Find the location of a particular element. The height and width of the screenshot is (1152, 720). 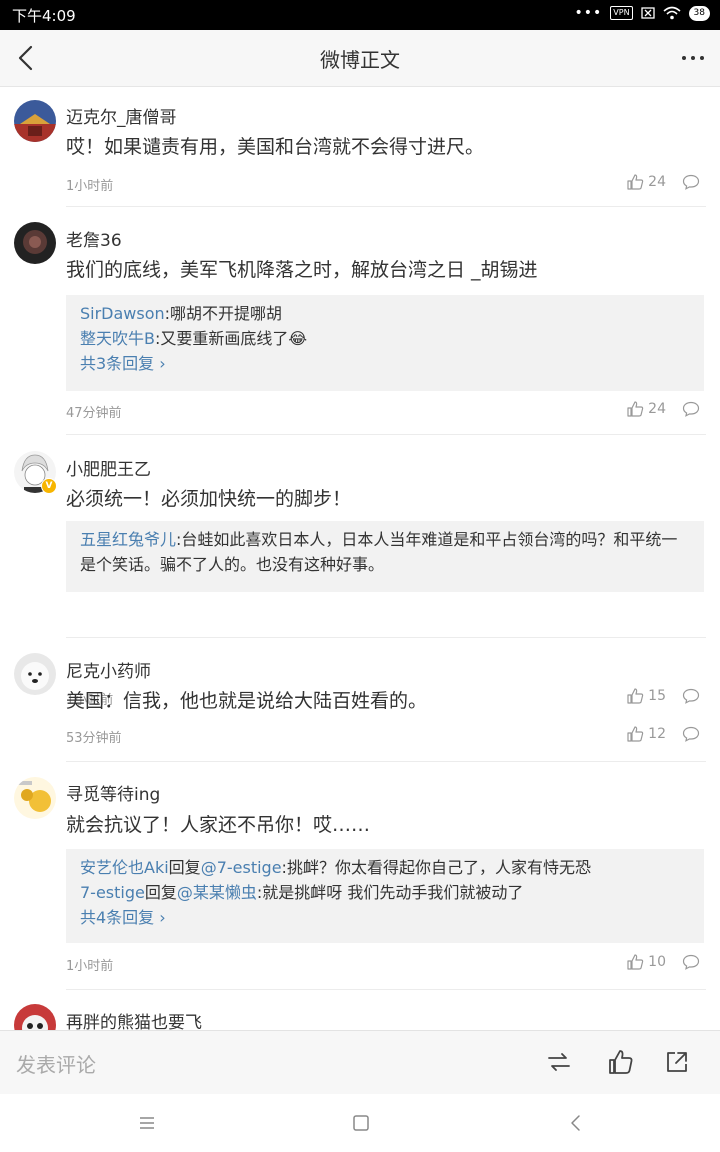

system-nav-bar is located at coordinates (360, 1123).